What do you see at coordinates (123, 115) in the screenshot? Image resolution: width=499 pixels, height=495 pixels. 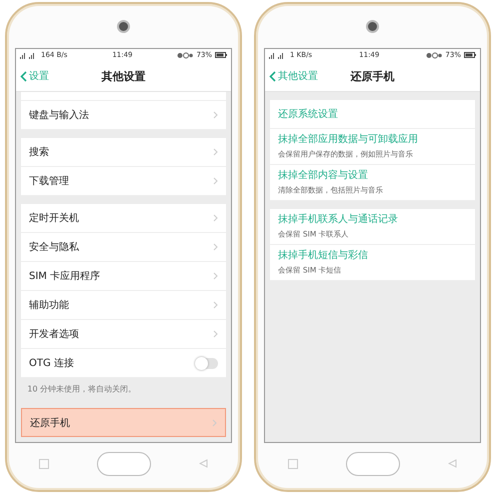 I see `settings-row: 键盘与输入法` at bounding box center [123, 115].